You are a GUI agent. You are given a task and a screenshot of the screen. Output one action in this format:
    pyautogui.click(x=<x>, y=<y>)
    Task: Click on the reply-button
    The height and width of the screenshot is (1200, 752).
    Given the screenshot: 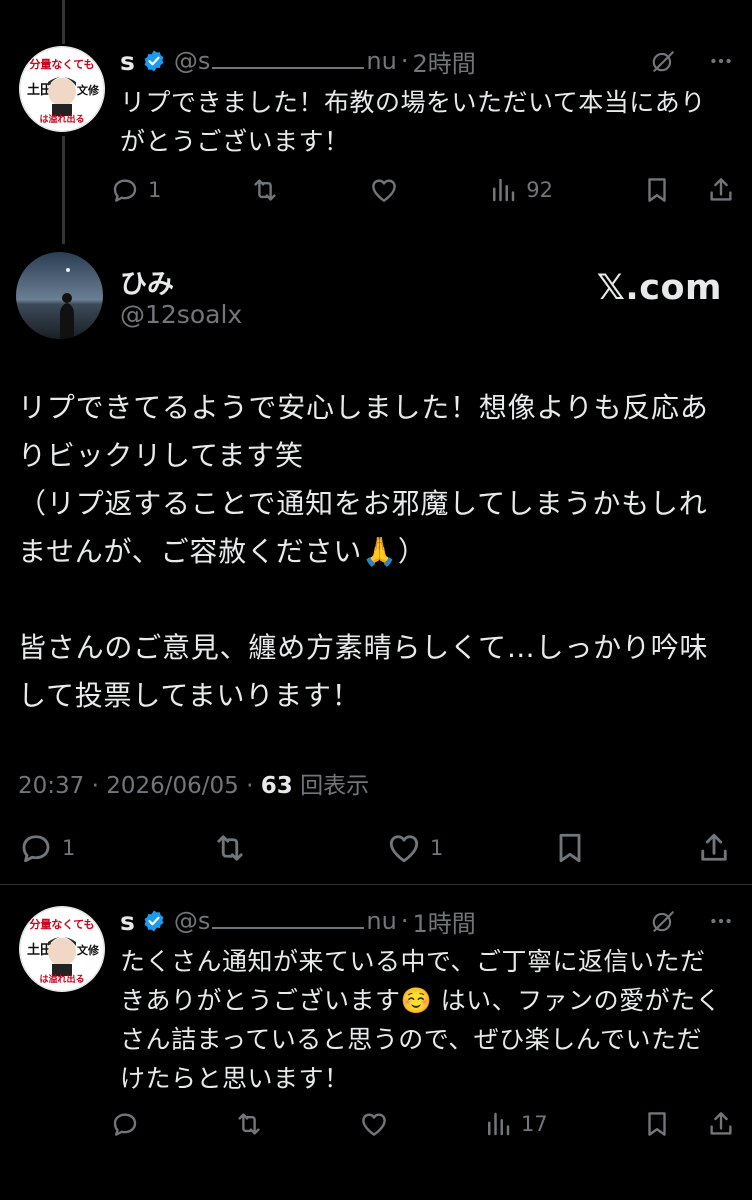 What is the action you would take?
    pyautogui.click(x=125, y=1124)
    